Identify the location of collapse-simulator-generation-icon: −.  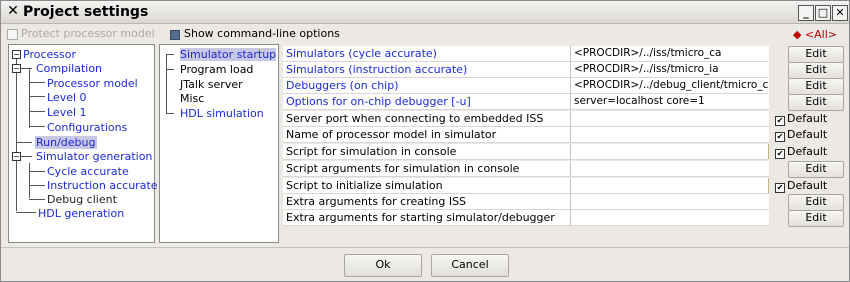
(16, 156).